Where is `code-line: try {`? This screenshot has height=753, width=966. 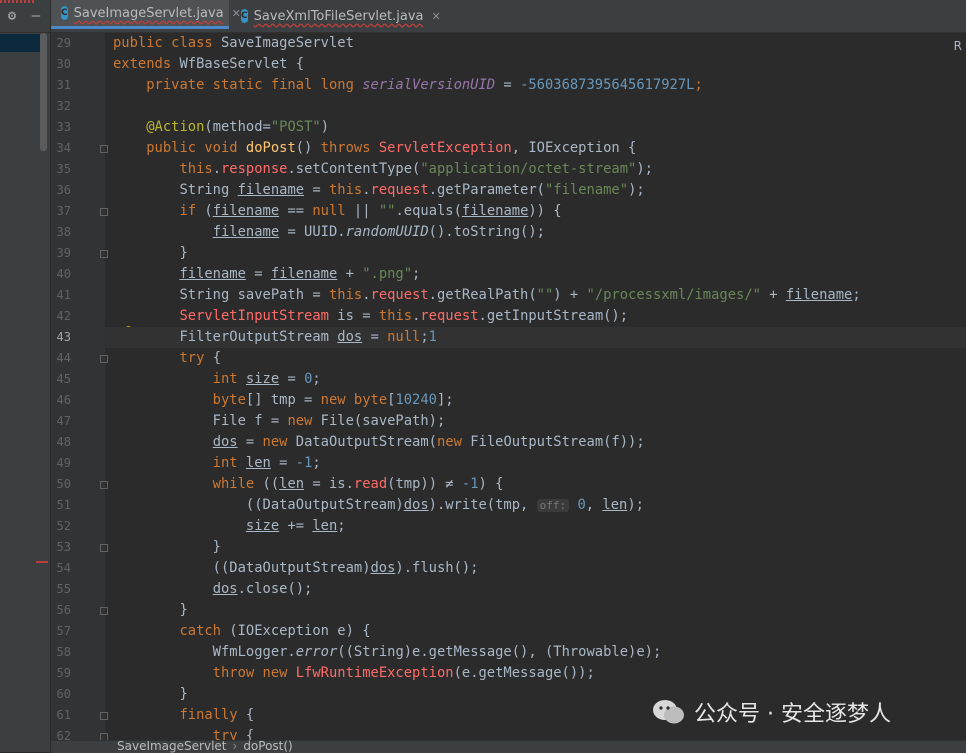
code-line: try { is located at coordinates (167, 358).